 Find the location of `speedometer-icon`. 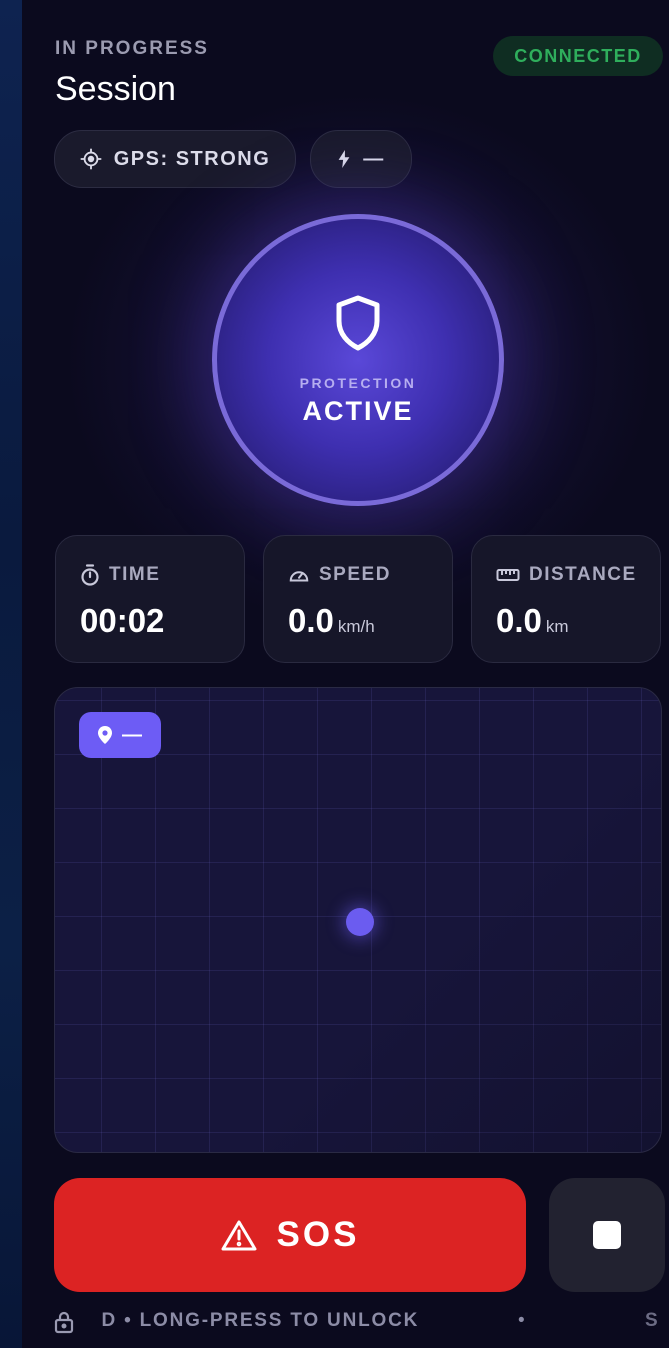

speedometer-icon is located at coordinates (299, 575).